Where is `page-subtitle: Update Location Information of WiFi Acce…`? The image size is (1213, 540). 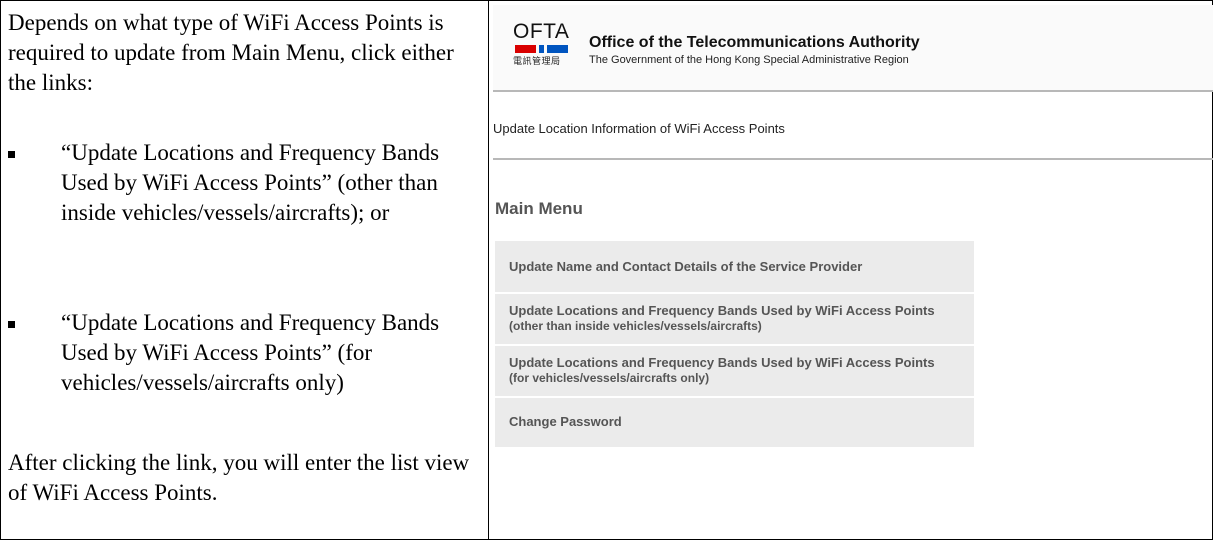
page-subtitle: Update Location Information of WiFi Acce… is located at coordinates (639, 128).